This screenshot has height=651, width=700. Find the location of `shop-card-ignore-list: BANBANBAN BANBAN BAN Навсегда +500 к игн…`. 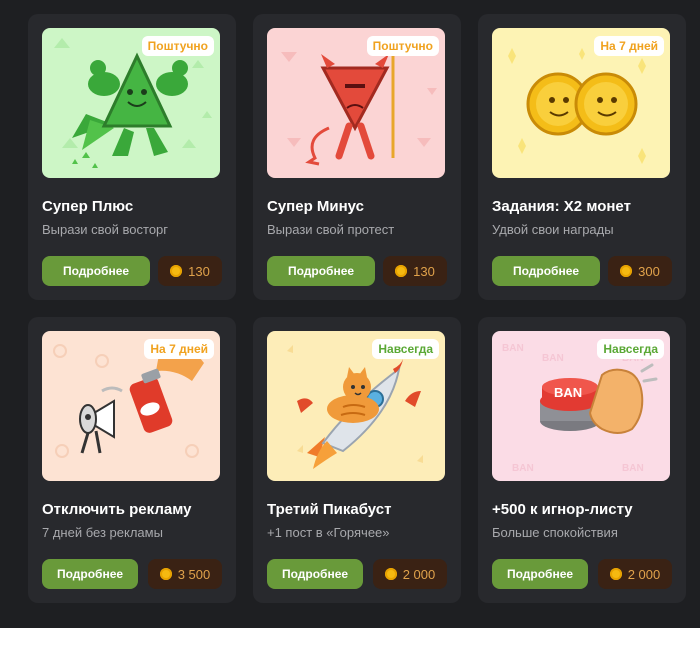

shop-card-ignore-list: BANBANBAN BANBAN BAN Навсегда +500 к игн… is located at coordinates (582, 460).